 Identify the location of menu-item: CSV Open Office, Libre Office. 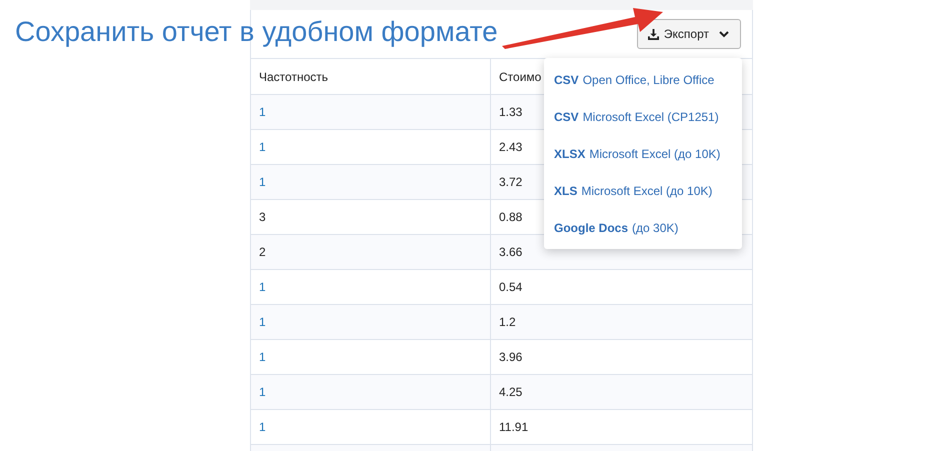
(643, 79).